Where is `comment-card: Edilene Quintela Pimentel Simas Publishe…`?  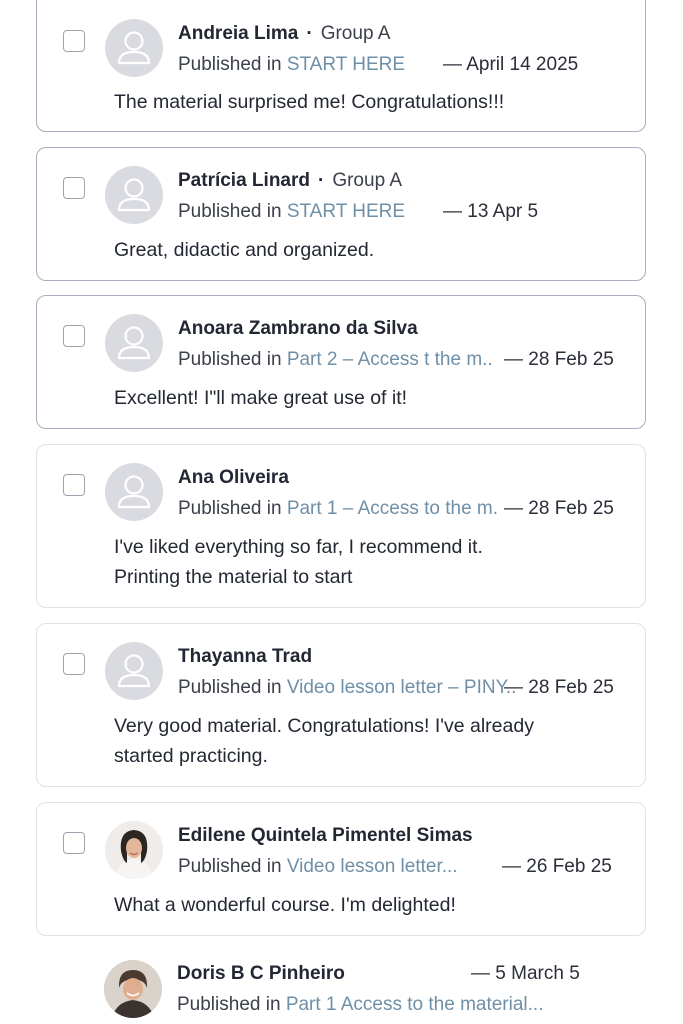
comment-card: Edilene Quintela Pimentel Simas Publishe… is located at coordinates (341, 869).